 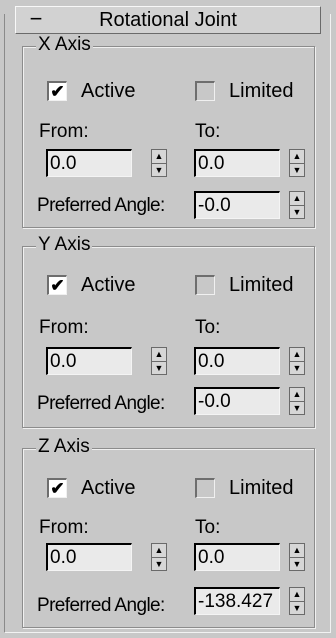 I want to click on group-label: Y Axis, so click(x=64, y=245).